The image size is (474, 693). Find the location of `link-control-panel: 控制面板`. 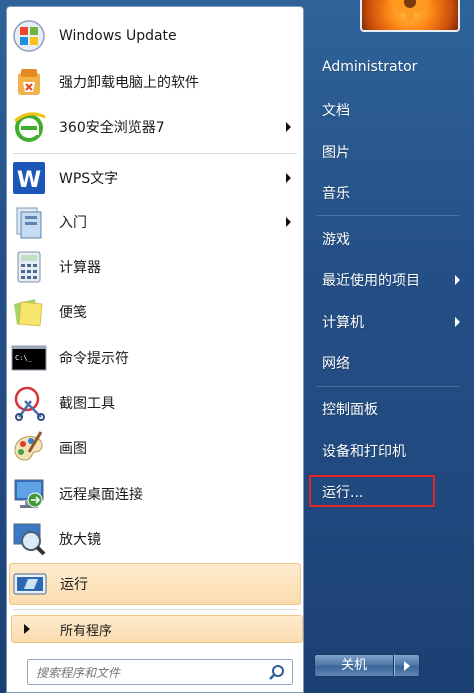

link-control-panel: 控制面板 is located at coordinates (350, 409).